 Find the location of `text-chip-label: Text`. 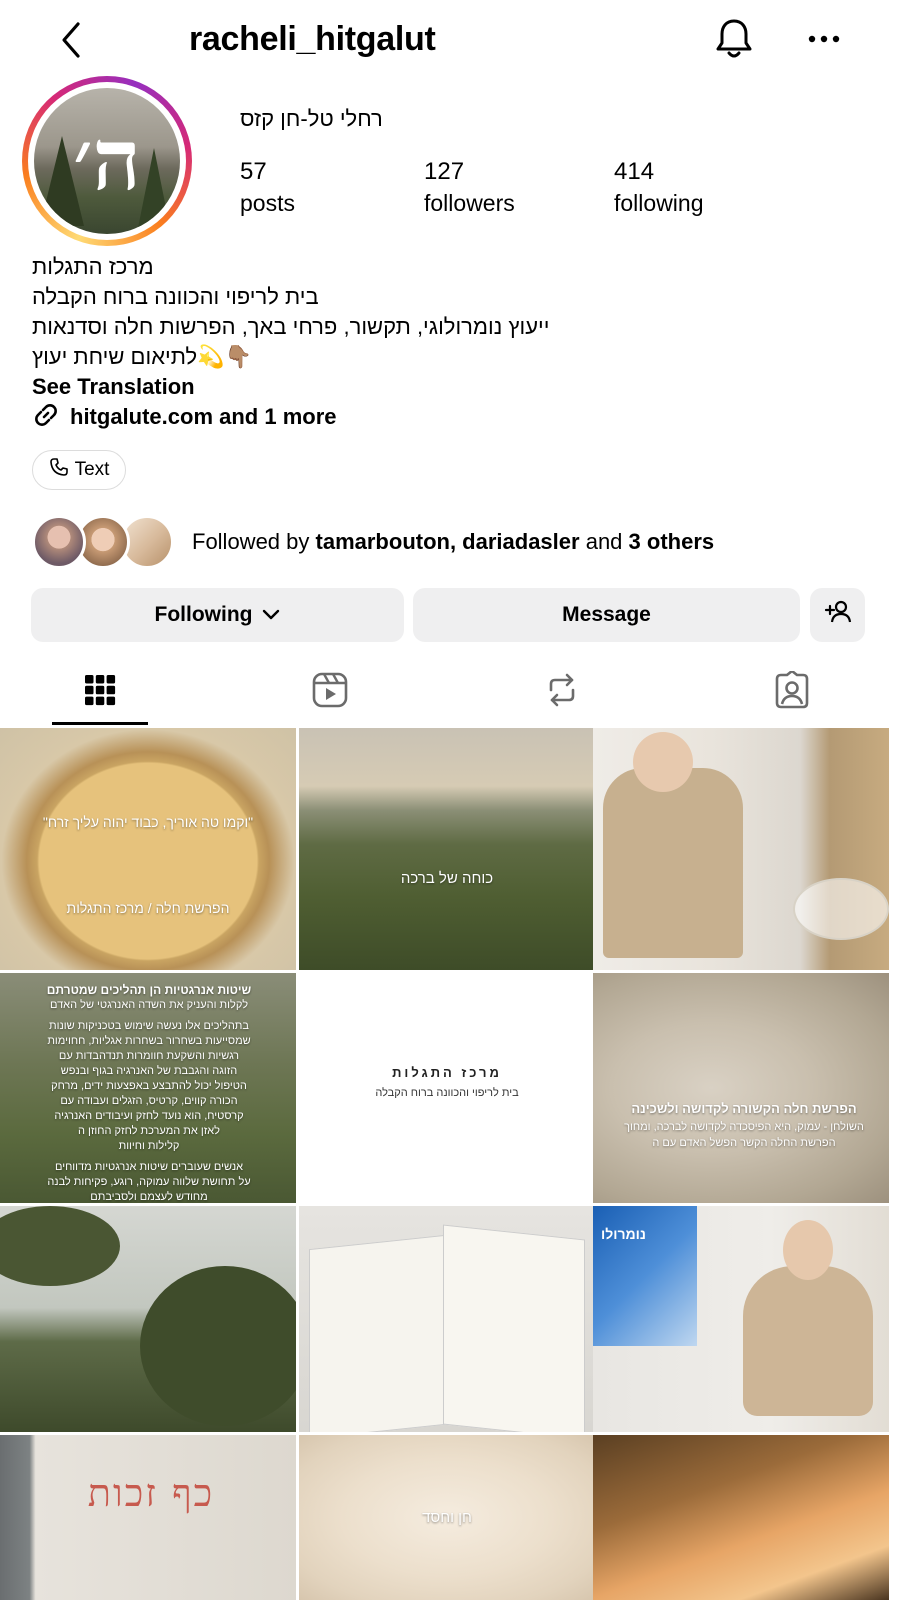

text-chip-label: Text is located at coordinates (92, 469).